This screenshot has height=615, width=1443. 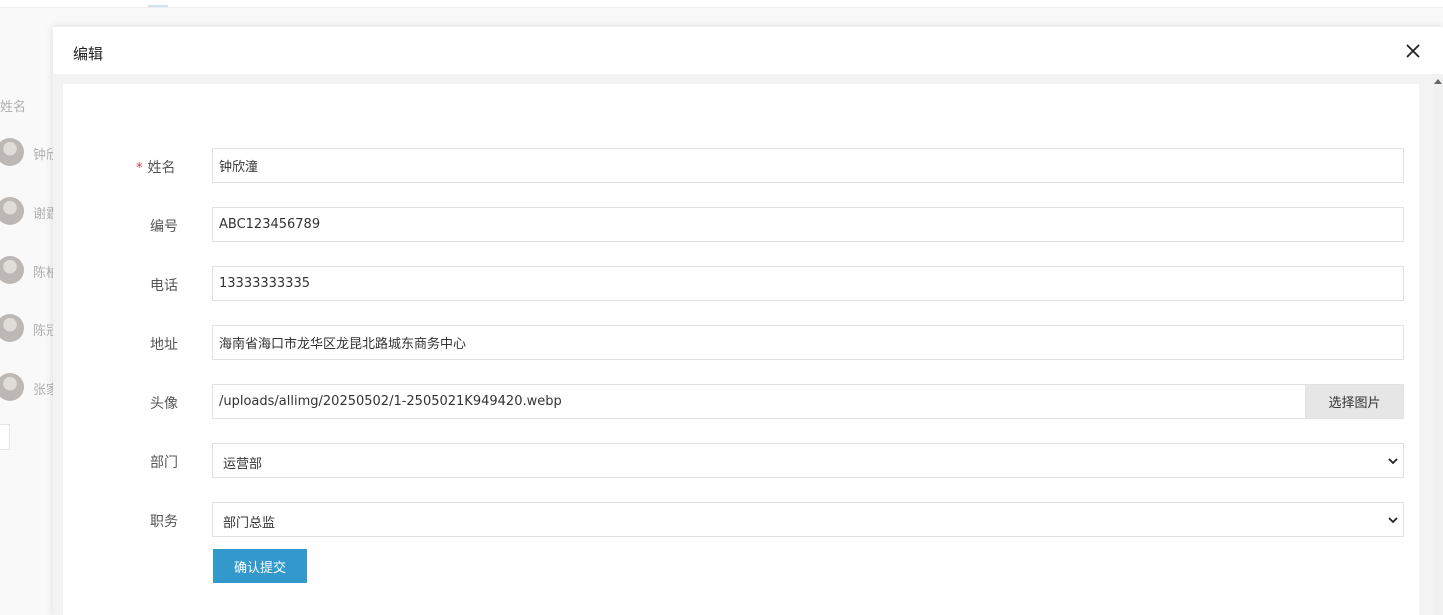 I want to click on top-nav-strip, so click(x=721, y=4).